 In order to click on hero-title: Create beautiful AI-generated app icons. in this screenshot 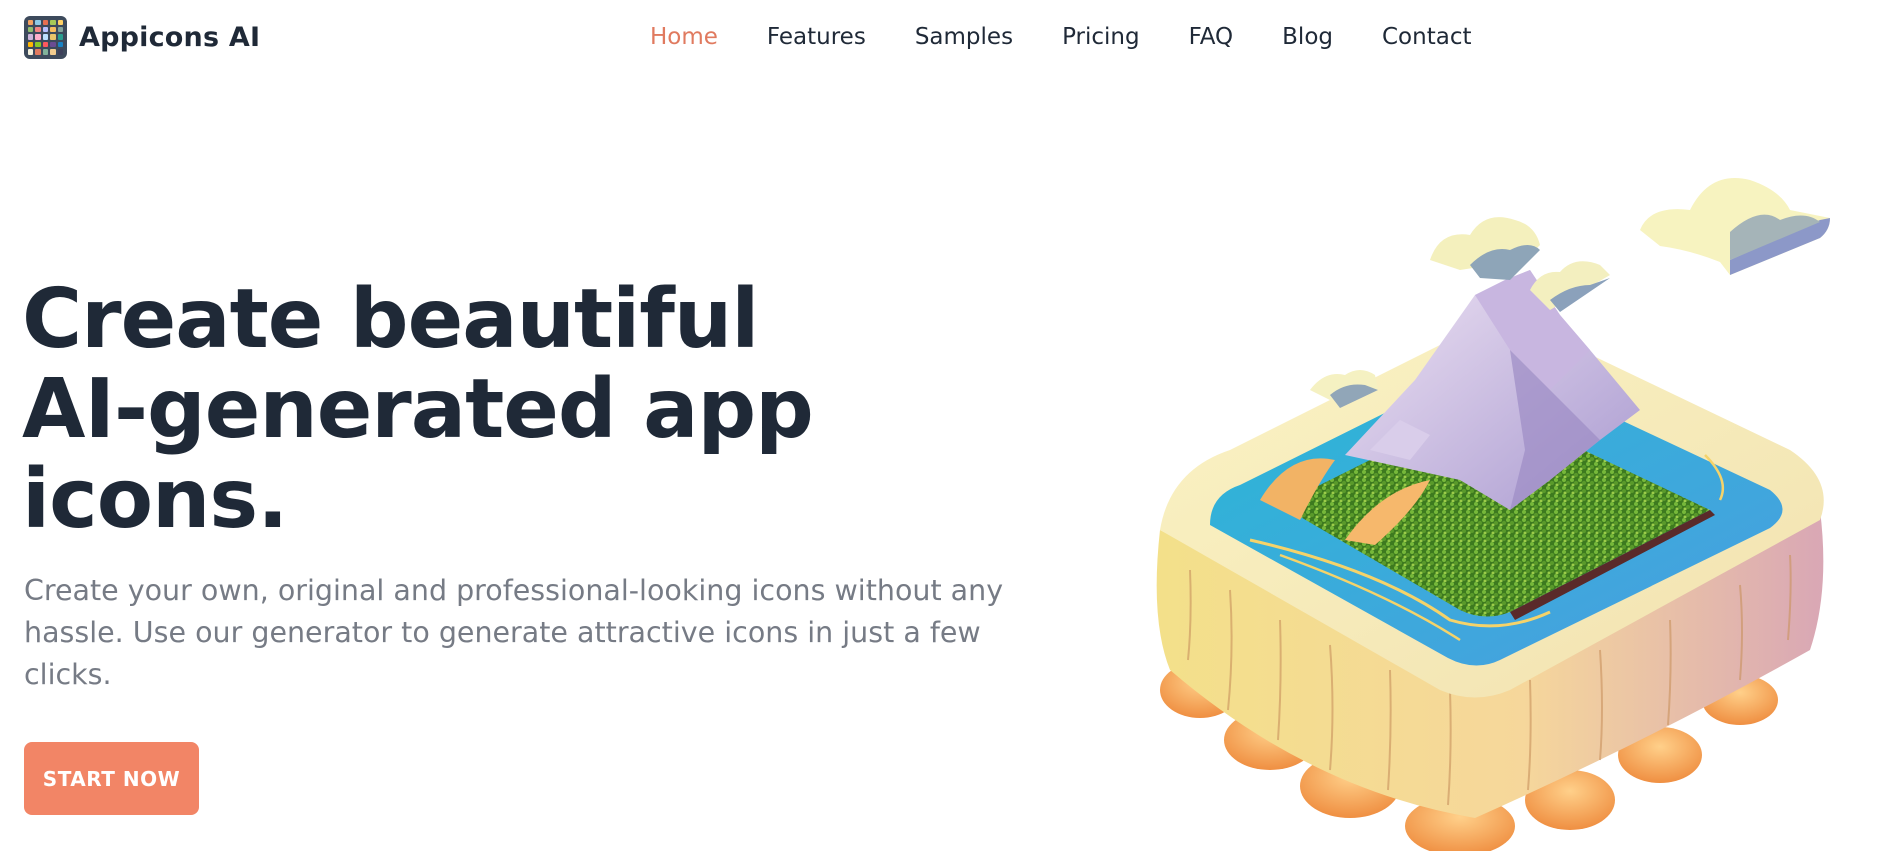, I will do `click(452, 410)`.